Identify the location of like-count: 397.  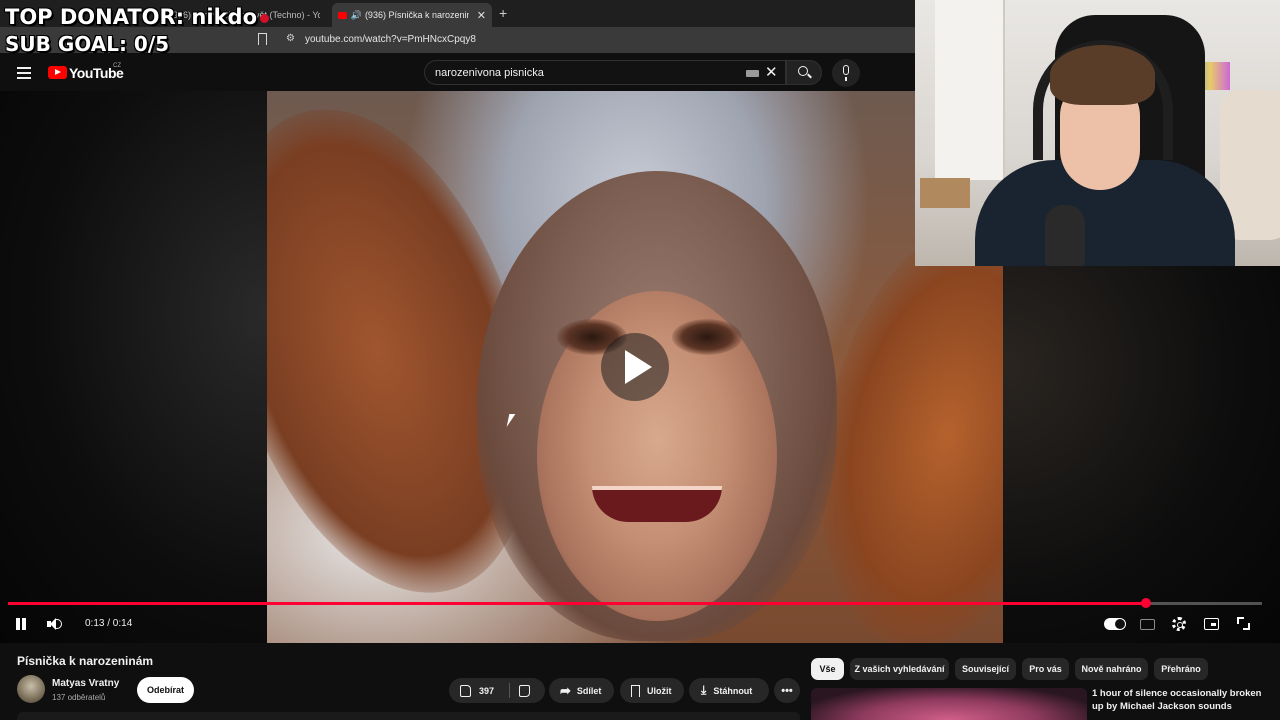
(486, 691).